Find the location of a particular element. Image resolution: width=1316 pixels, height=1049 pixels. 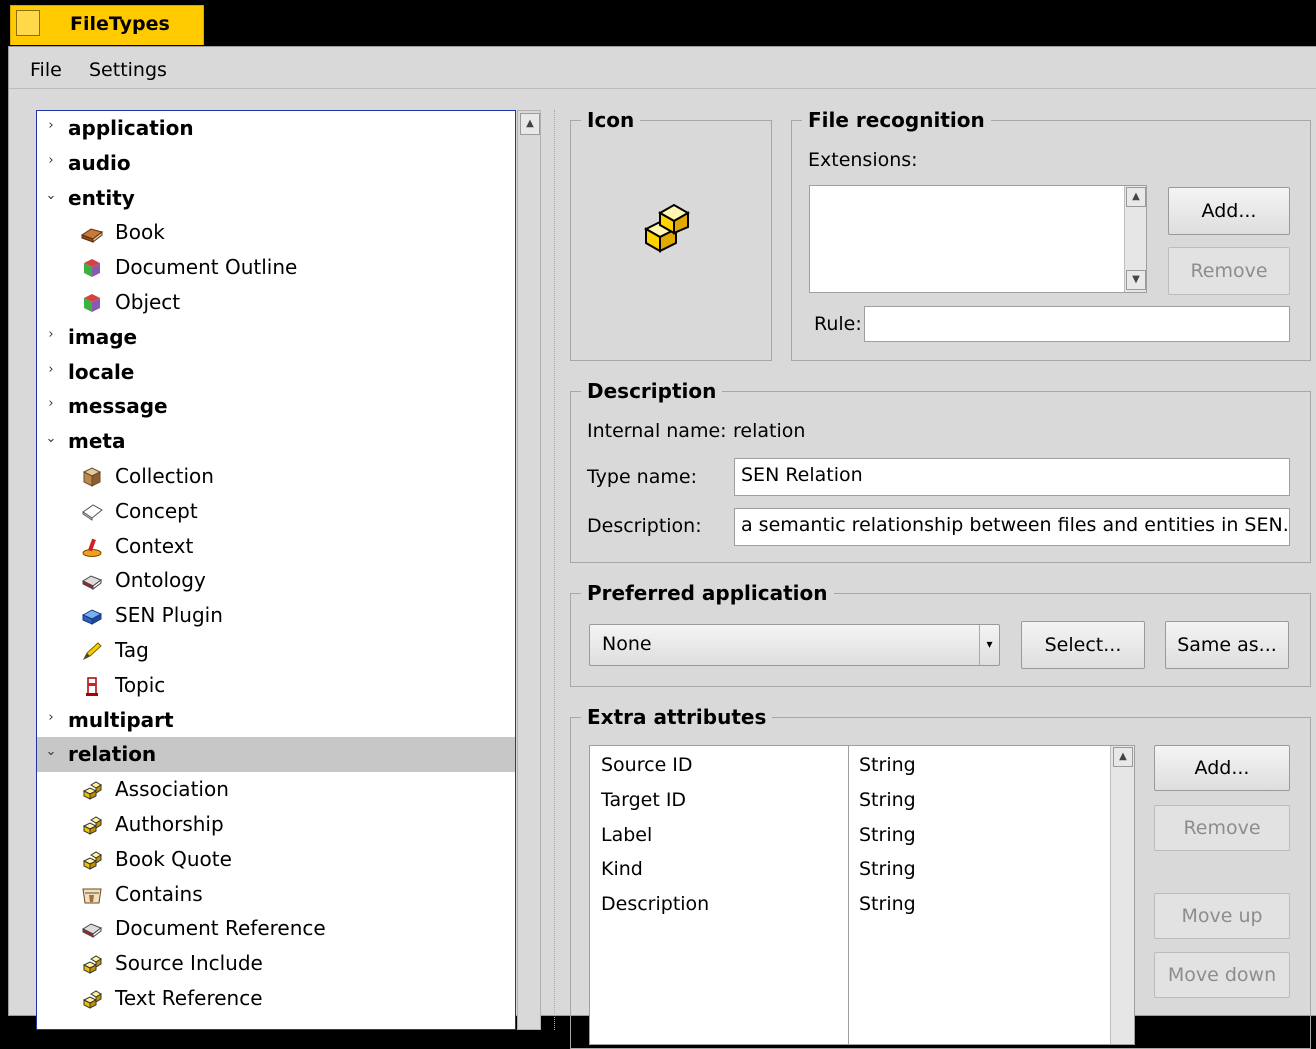

tree-item: Contains is located at coordinates (276, 894).